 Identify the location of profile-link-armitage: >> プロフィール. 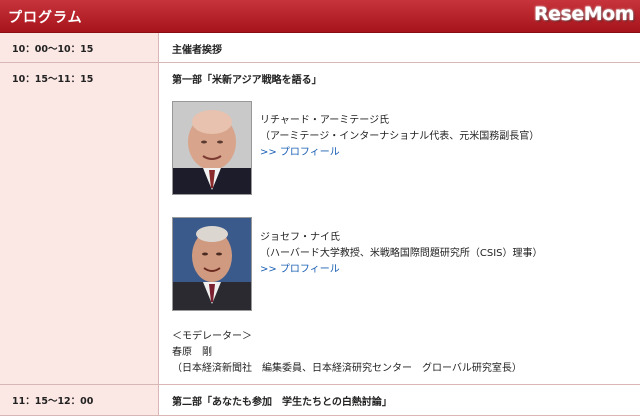
(300, 150).